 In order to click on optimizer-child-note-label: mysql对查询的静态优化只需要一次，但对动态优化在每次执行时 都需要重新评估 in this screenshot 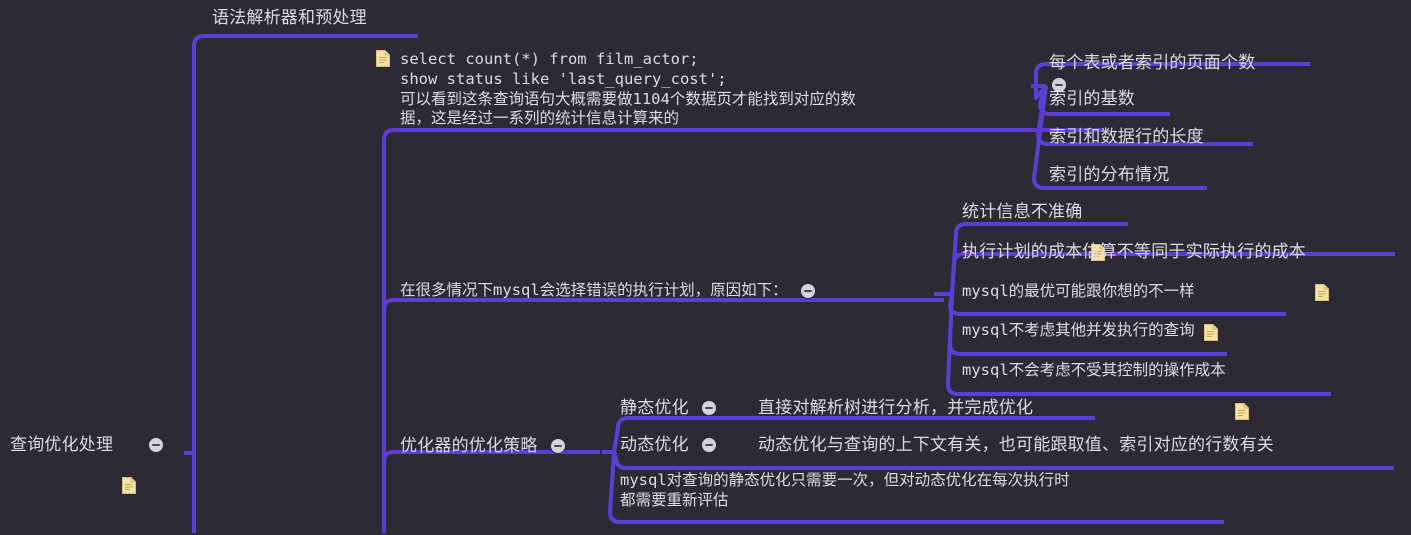, I will do `click(845, 490)`.